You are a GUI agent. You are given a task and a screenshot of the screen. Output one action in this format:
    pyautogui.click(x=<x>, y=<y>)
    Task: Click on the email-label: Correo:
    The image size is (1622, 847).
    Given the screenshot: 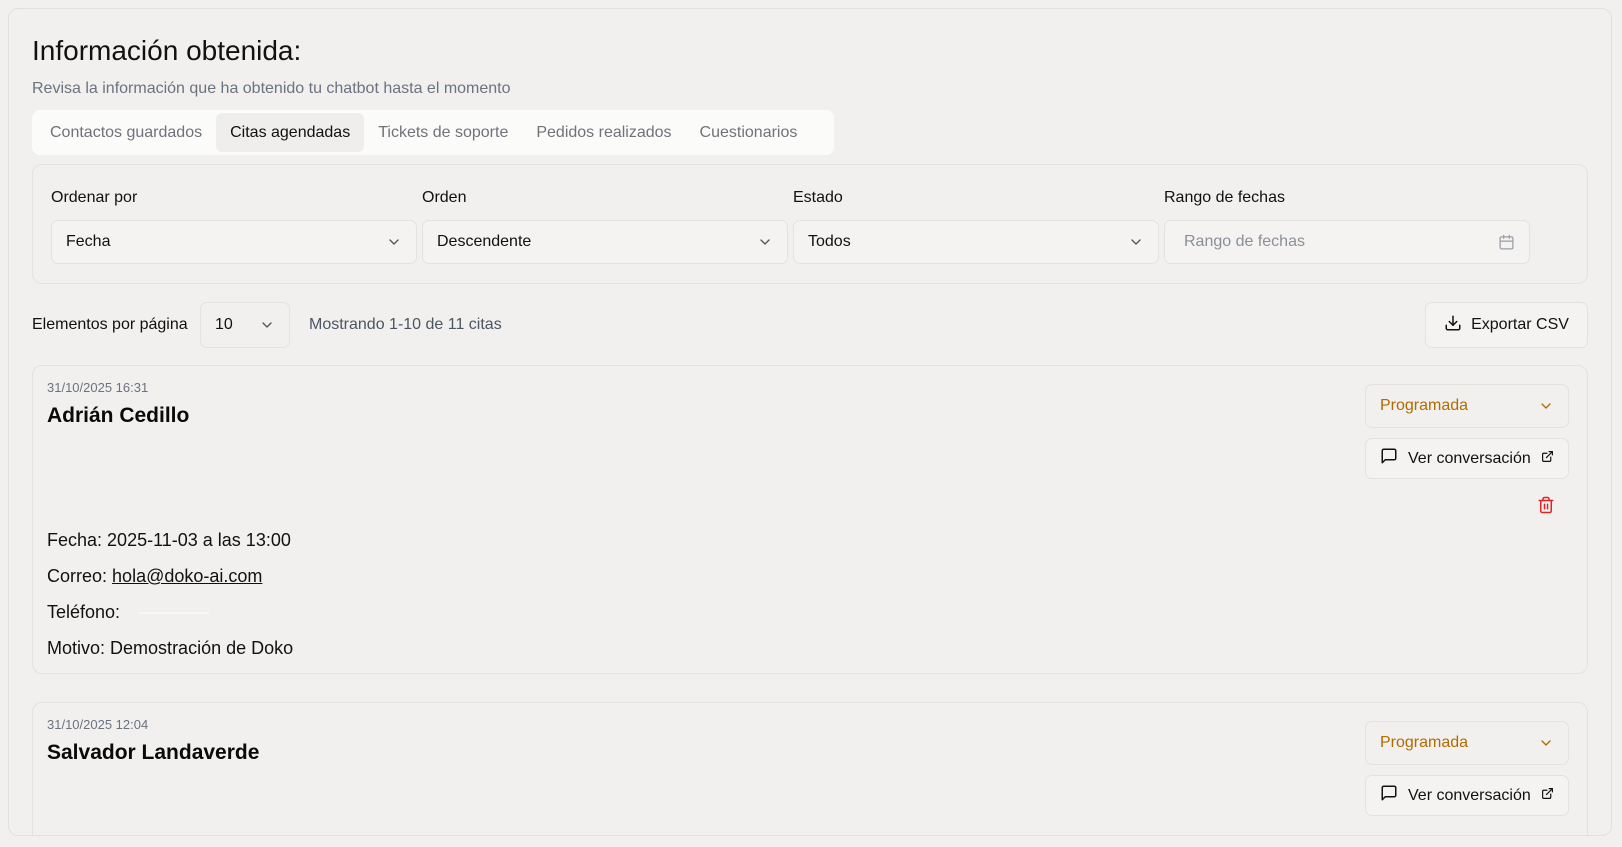 What is the action you would take?
    pyautogui.click(x=77, y=576)
    